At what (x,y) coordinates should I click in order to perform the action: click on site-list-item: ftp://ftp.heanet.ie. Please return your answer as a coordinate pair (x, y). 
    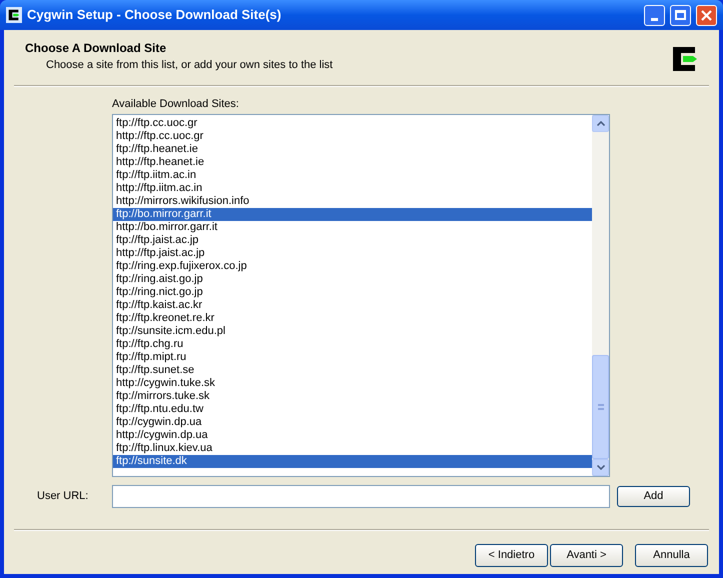
    Looking at the image, I should click on (352, 149).